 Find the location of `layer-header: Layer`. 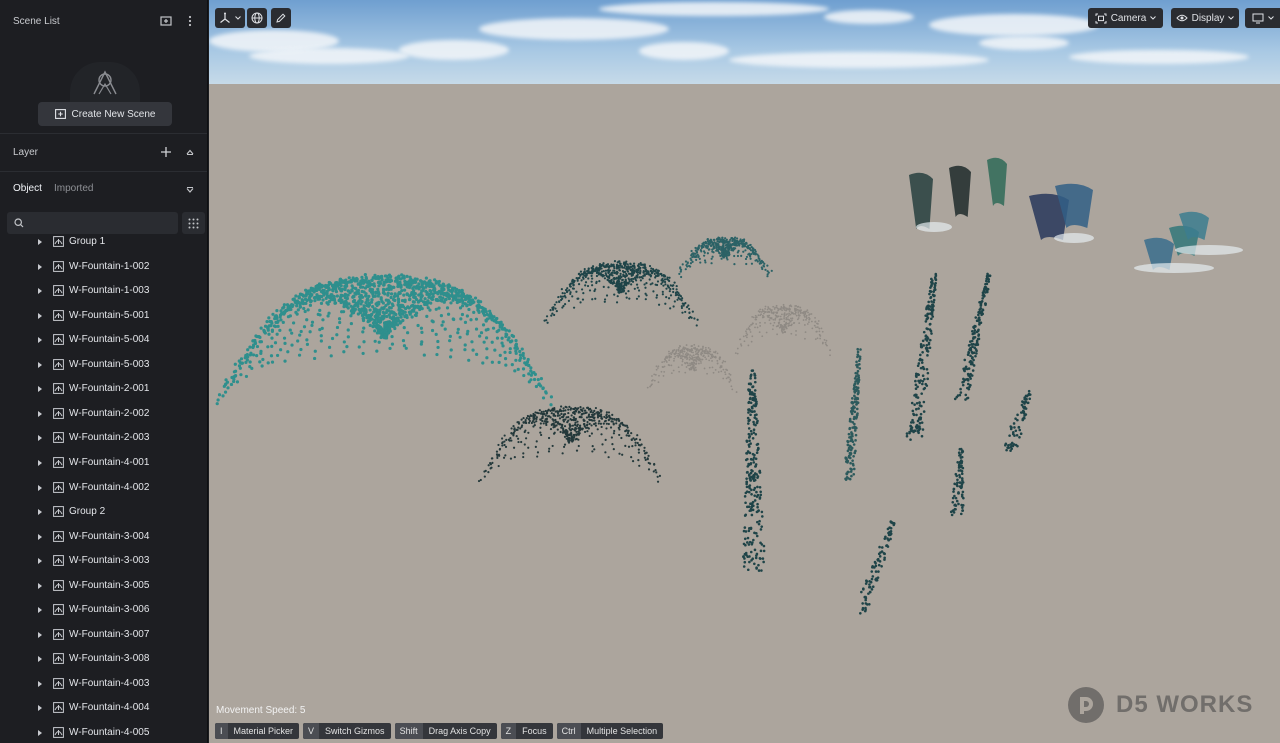

layer-header: Layer is located at coordinates (103, 152).